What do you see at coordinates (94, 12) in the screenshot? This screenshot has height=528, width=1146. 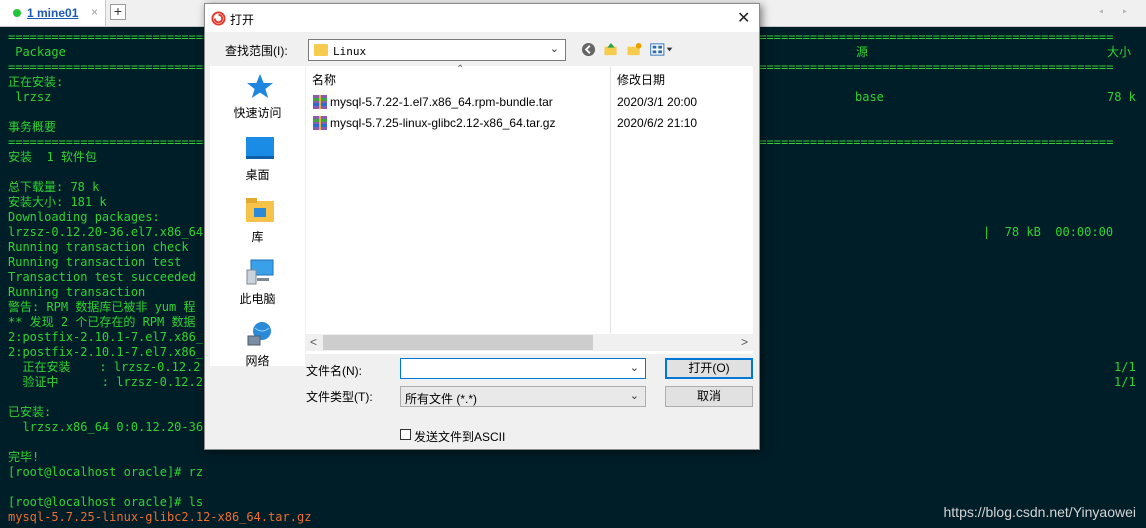 I see `tab-close-icon: ×` at bounding box center [94, 12].